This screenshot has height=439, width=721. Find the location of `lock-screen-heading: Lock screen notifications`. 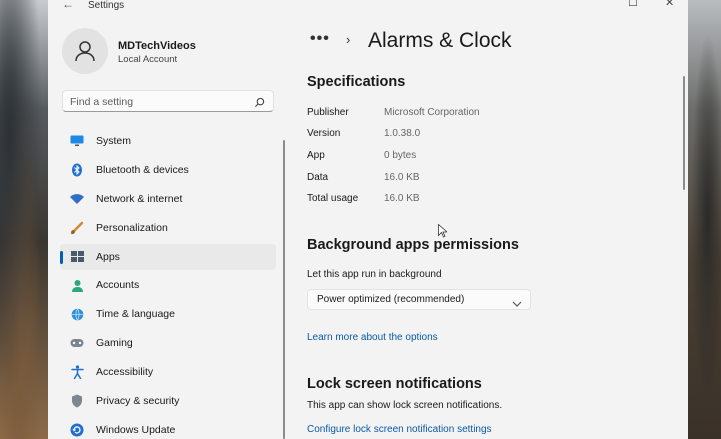

lock-screen-heading: Lock screen notifications is located at coordinates (394, 384).